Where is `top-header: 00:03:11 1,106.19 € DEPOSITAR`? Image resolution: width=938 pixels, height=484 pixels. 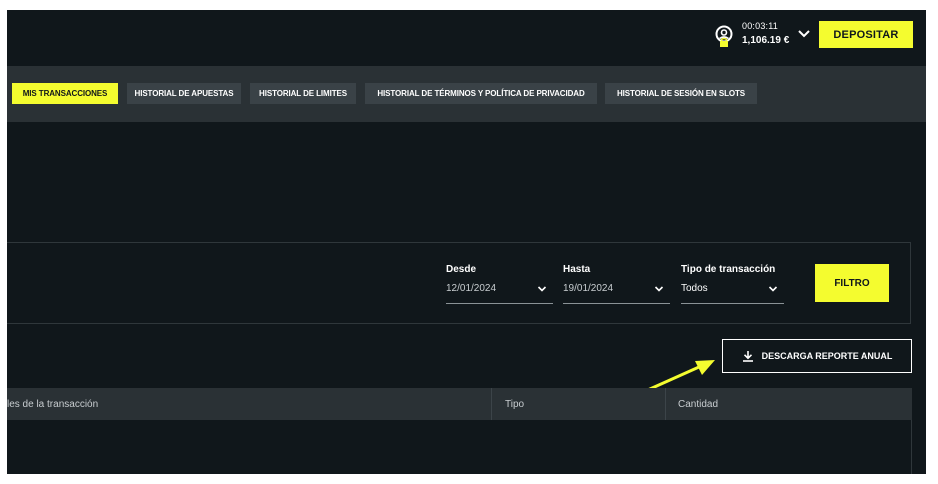
top-header: 00:03:11 1,106.19 € DEPOSITAR is located at coordinates (466, 38).